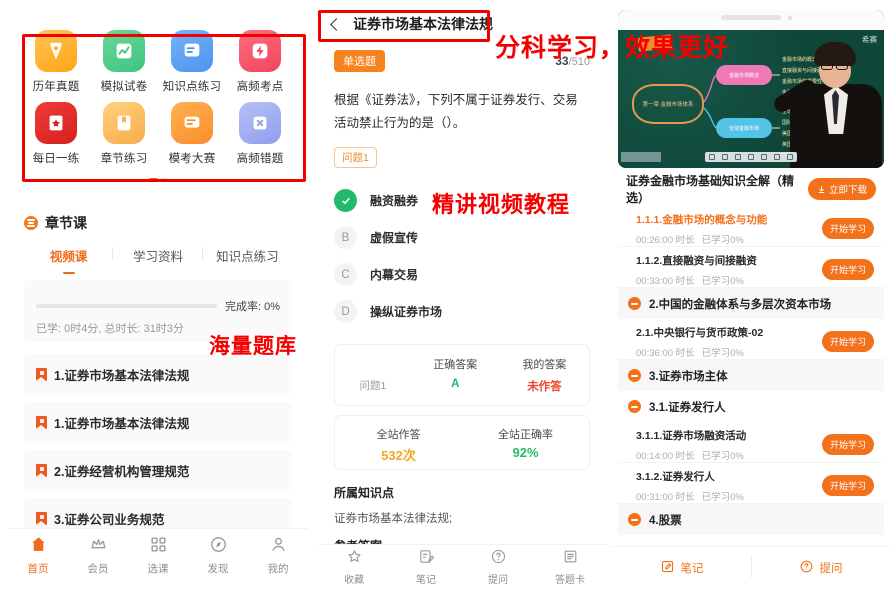 Image resolution: width=895 pixels, height=590 pixels. I want to click on bottom-tabbar: 首页 会员 选课 发现 我的, so click(158, 555).